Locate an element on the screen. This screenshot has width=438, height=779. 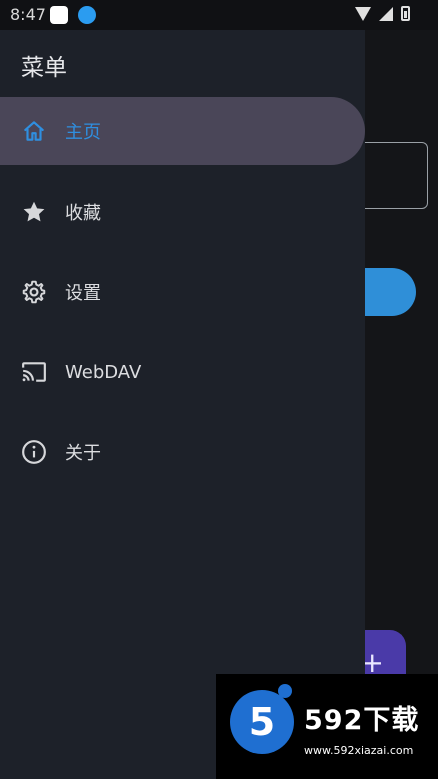
home-icon is located at coordinates (34, 131).